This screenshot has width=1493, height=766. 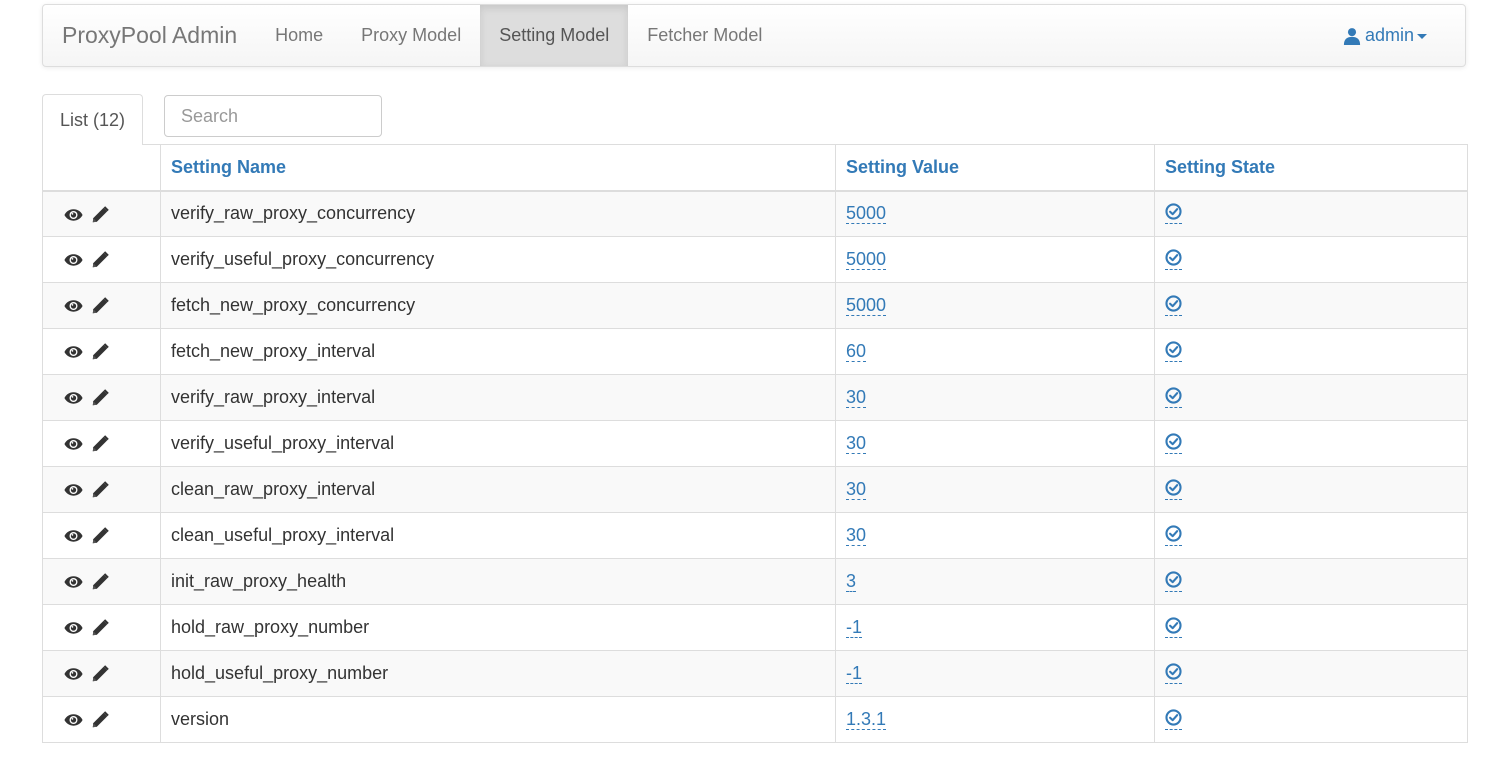 I want to click on setting-name: verify_raw_proxy_interval, so click(x=273, y=397).